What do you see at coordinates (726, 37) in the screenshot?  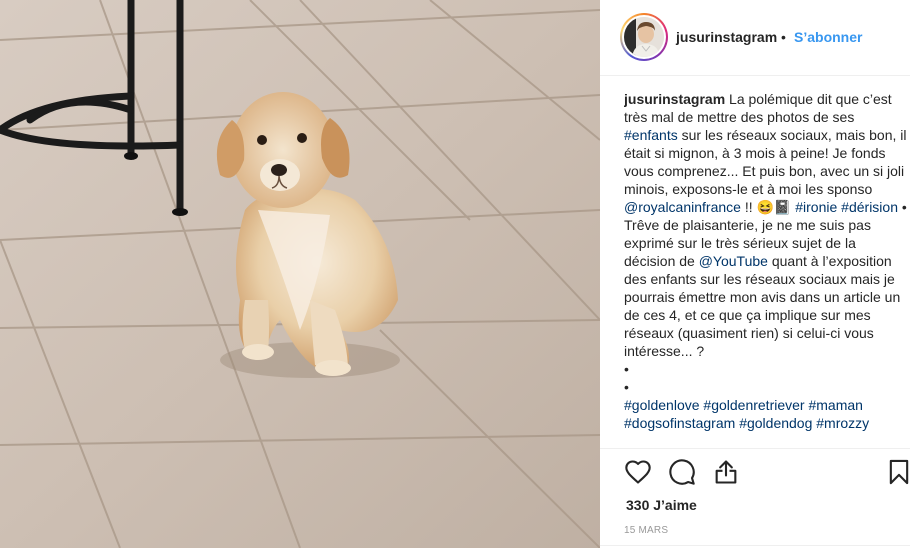 I see `header-username: jusurinstagram` at bounding box center [726, 37].